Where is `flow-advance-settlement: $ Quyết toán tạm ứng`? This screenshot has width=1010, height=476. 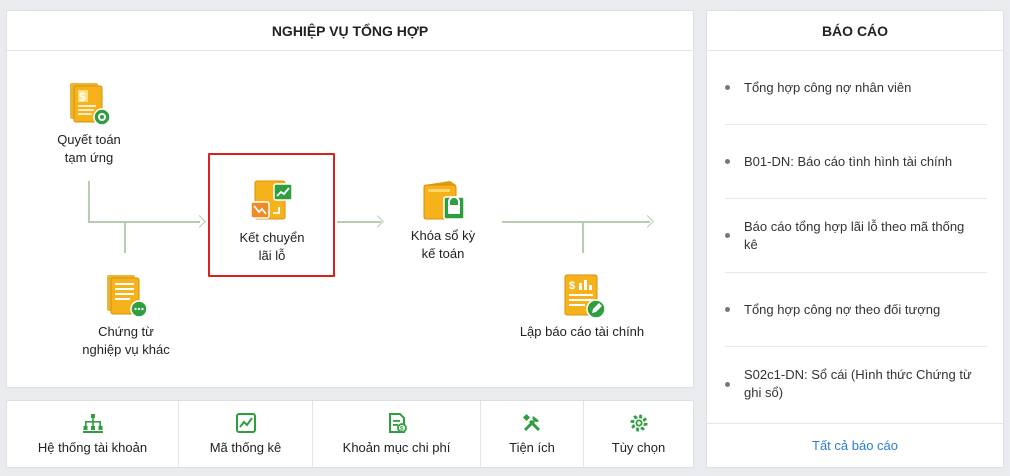
flow-advance-settlement: $ Quyết toán tạm ứng is located at coordinates (89, 124).